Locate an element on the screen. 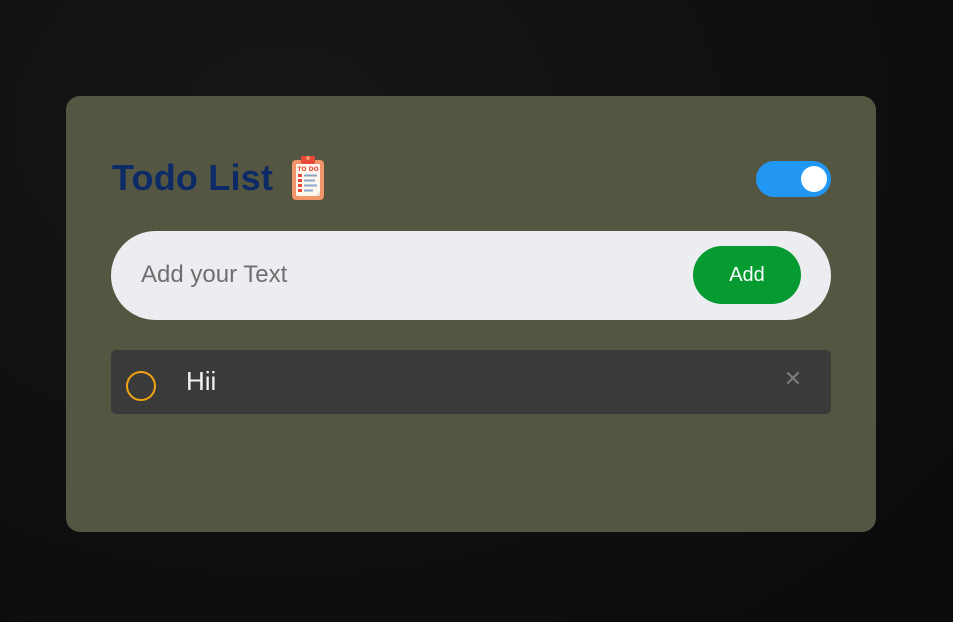 The image size is (953, 622). add-button: Add is located at coordinates (747, 275).